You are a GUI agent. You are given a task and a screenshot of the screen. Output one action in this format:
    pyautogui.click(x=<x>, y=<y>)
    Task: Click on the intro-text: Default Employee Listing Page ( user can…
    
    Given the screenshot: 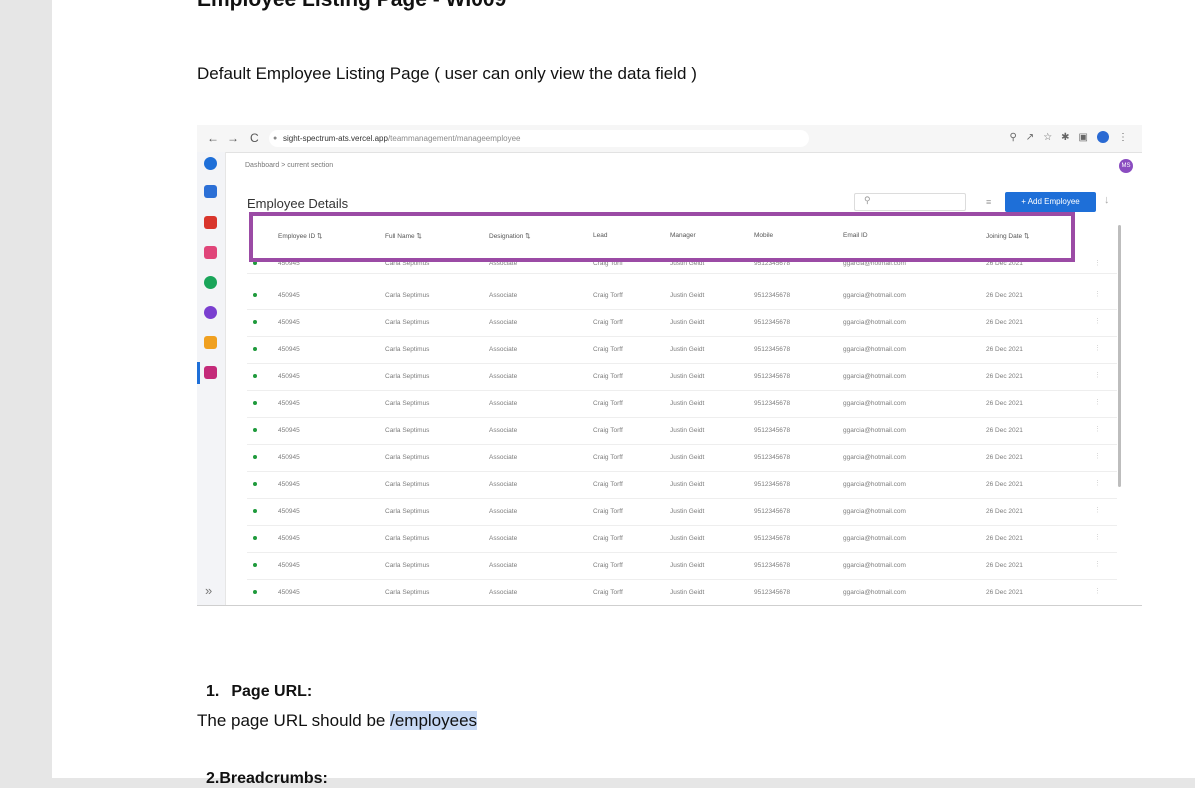 What is the action you would take?
    pyautogui.click(x=447, y=73)
    